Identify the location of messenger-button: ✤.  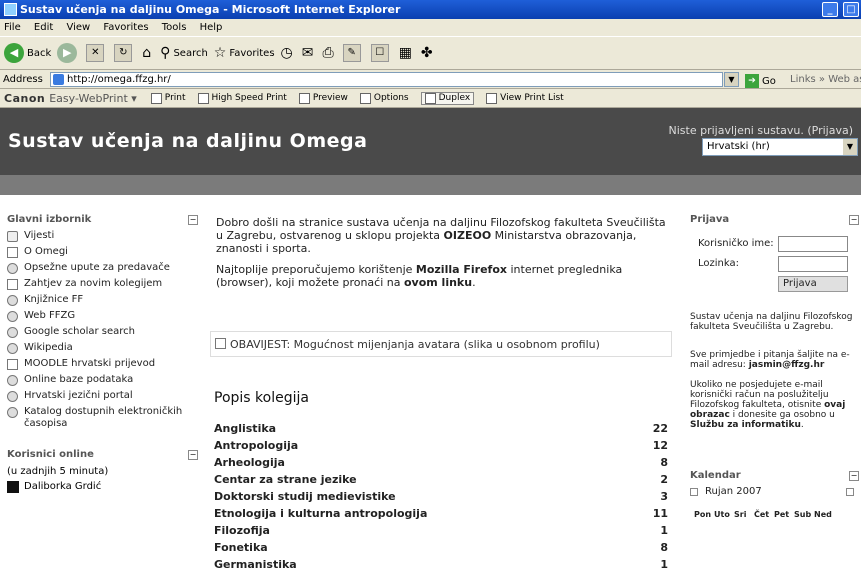
(428, 53).